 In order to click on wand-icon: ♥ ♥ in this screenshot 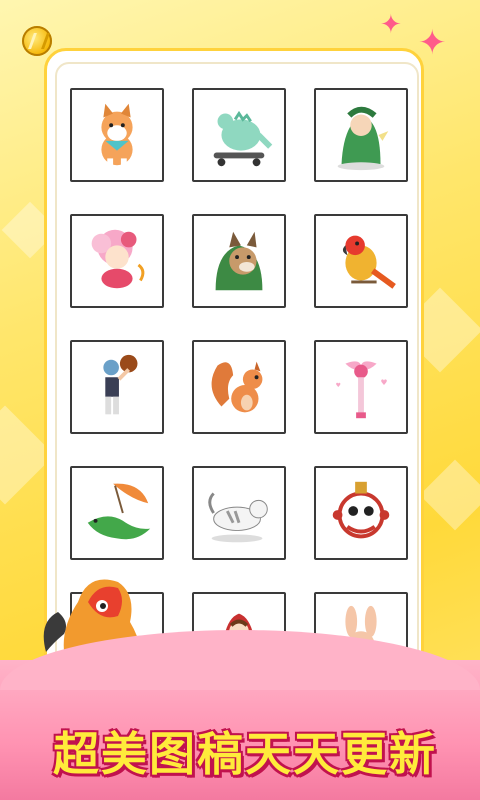, I will do `click(362, 390)`.